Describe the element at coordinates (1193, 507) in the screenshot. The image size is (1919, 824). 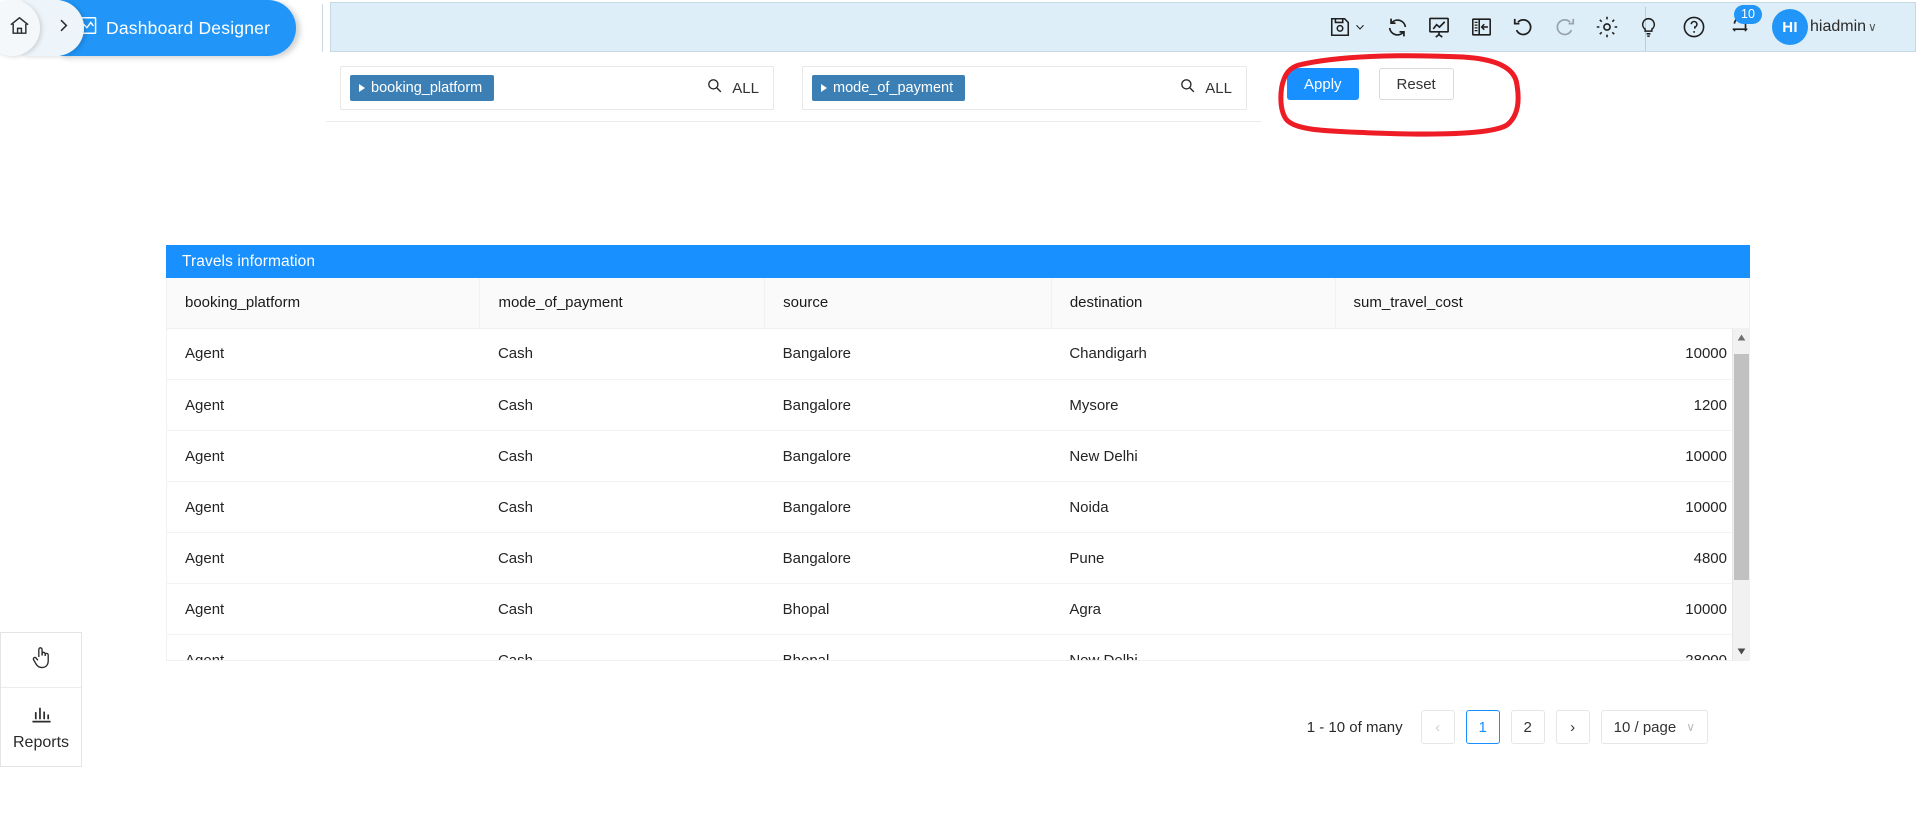
I see `table-cell: Noida` at that location.